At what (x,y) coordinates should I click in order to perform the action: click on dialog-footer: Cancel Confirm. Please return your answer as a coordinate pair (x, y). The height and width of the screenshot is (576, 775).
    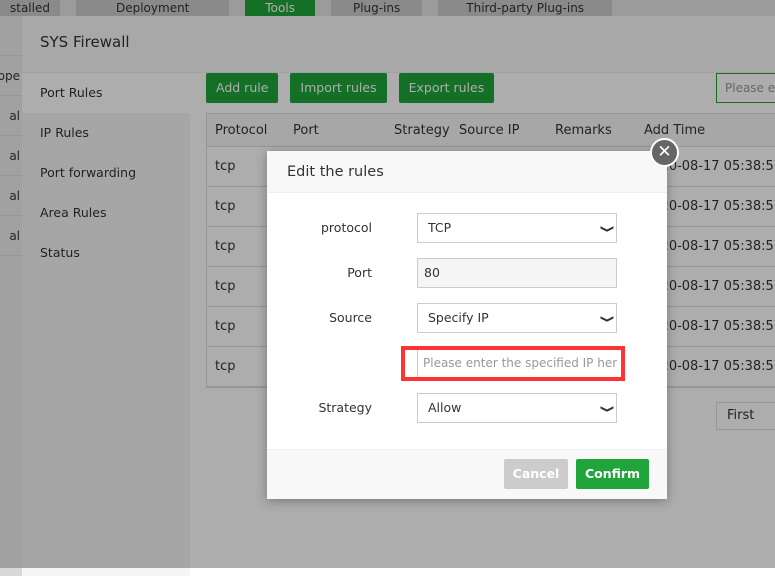
    Looking at the image, I should click on (467, 474).